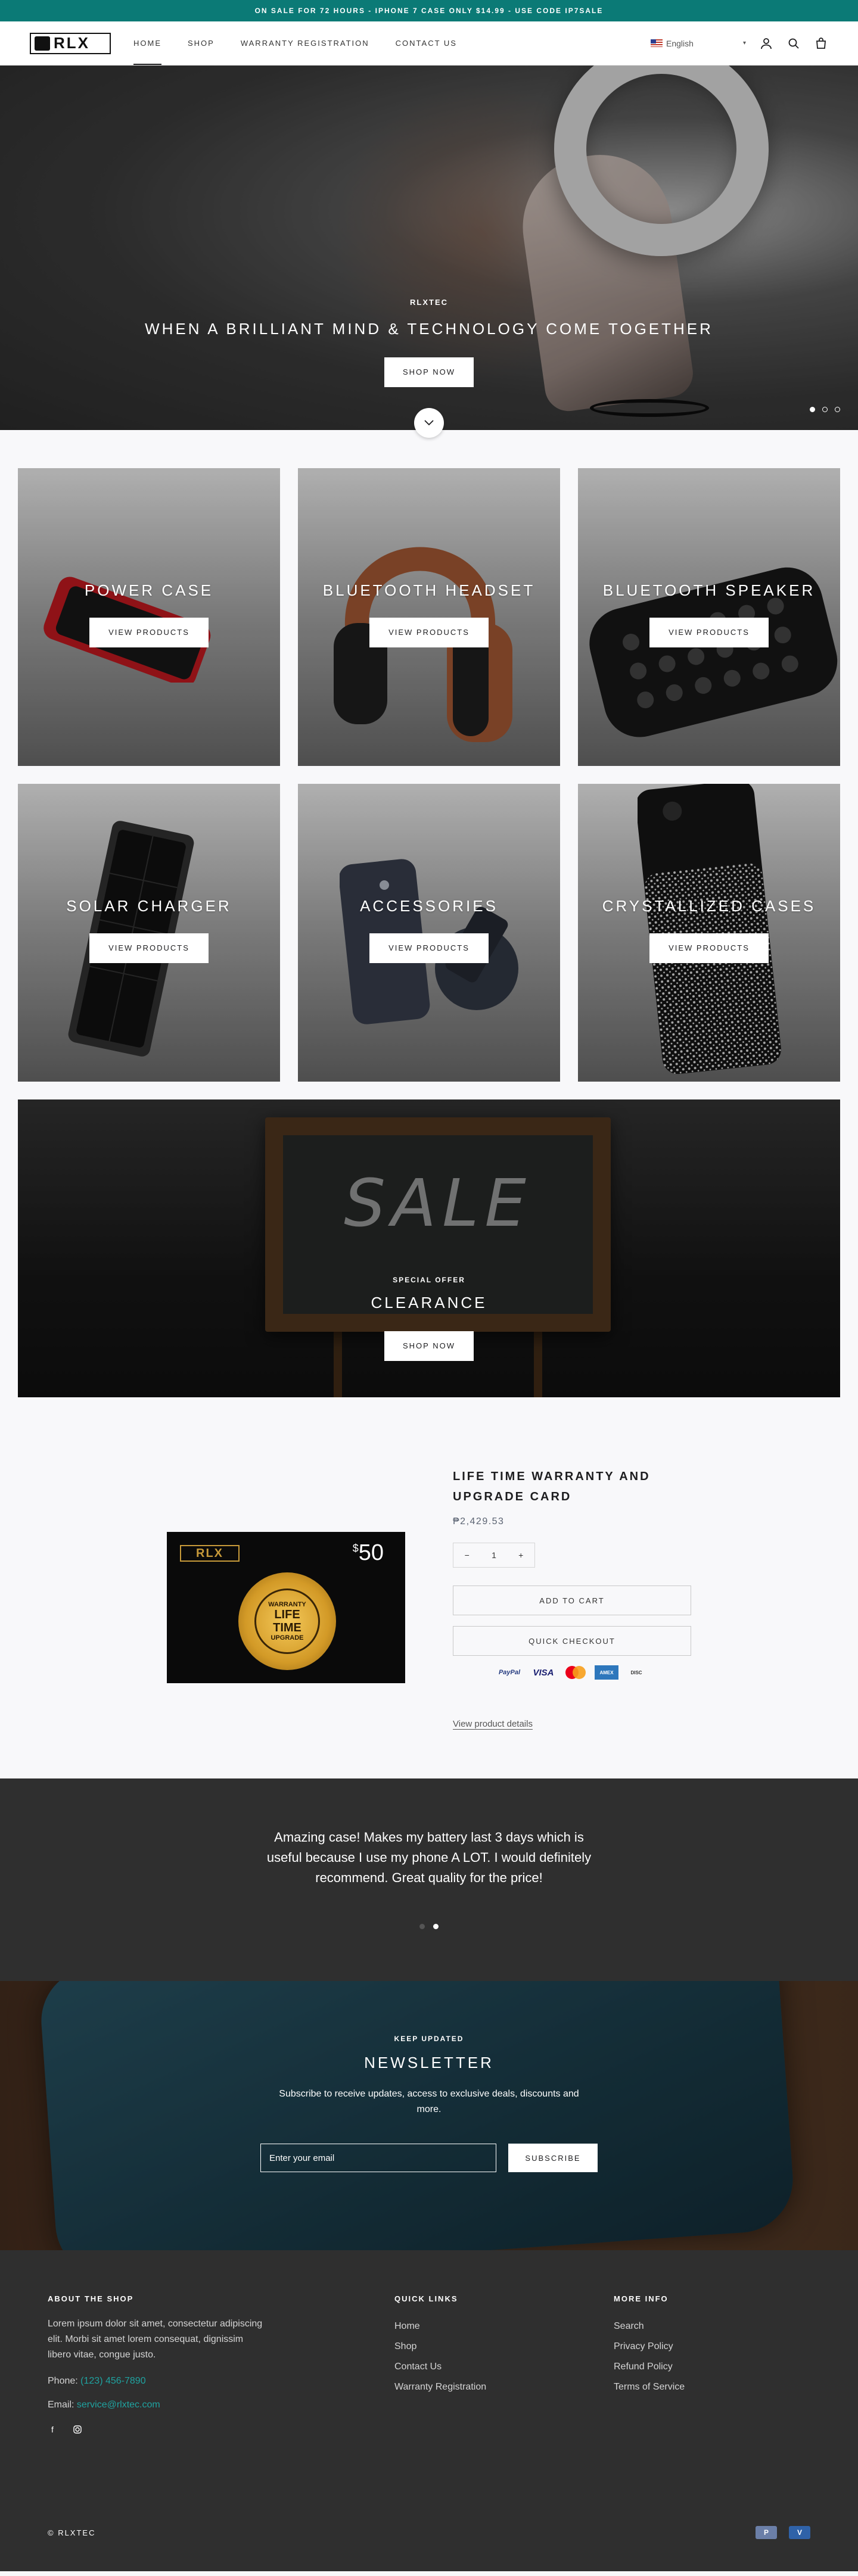 Image resolution: width=858 pixels, height=2576 pixels. Describe the element at coordinates (210, 1553) in the screenshot. I see `card-logo: RLX` at that location.